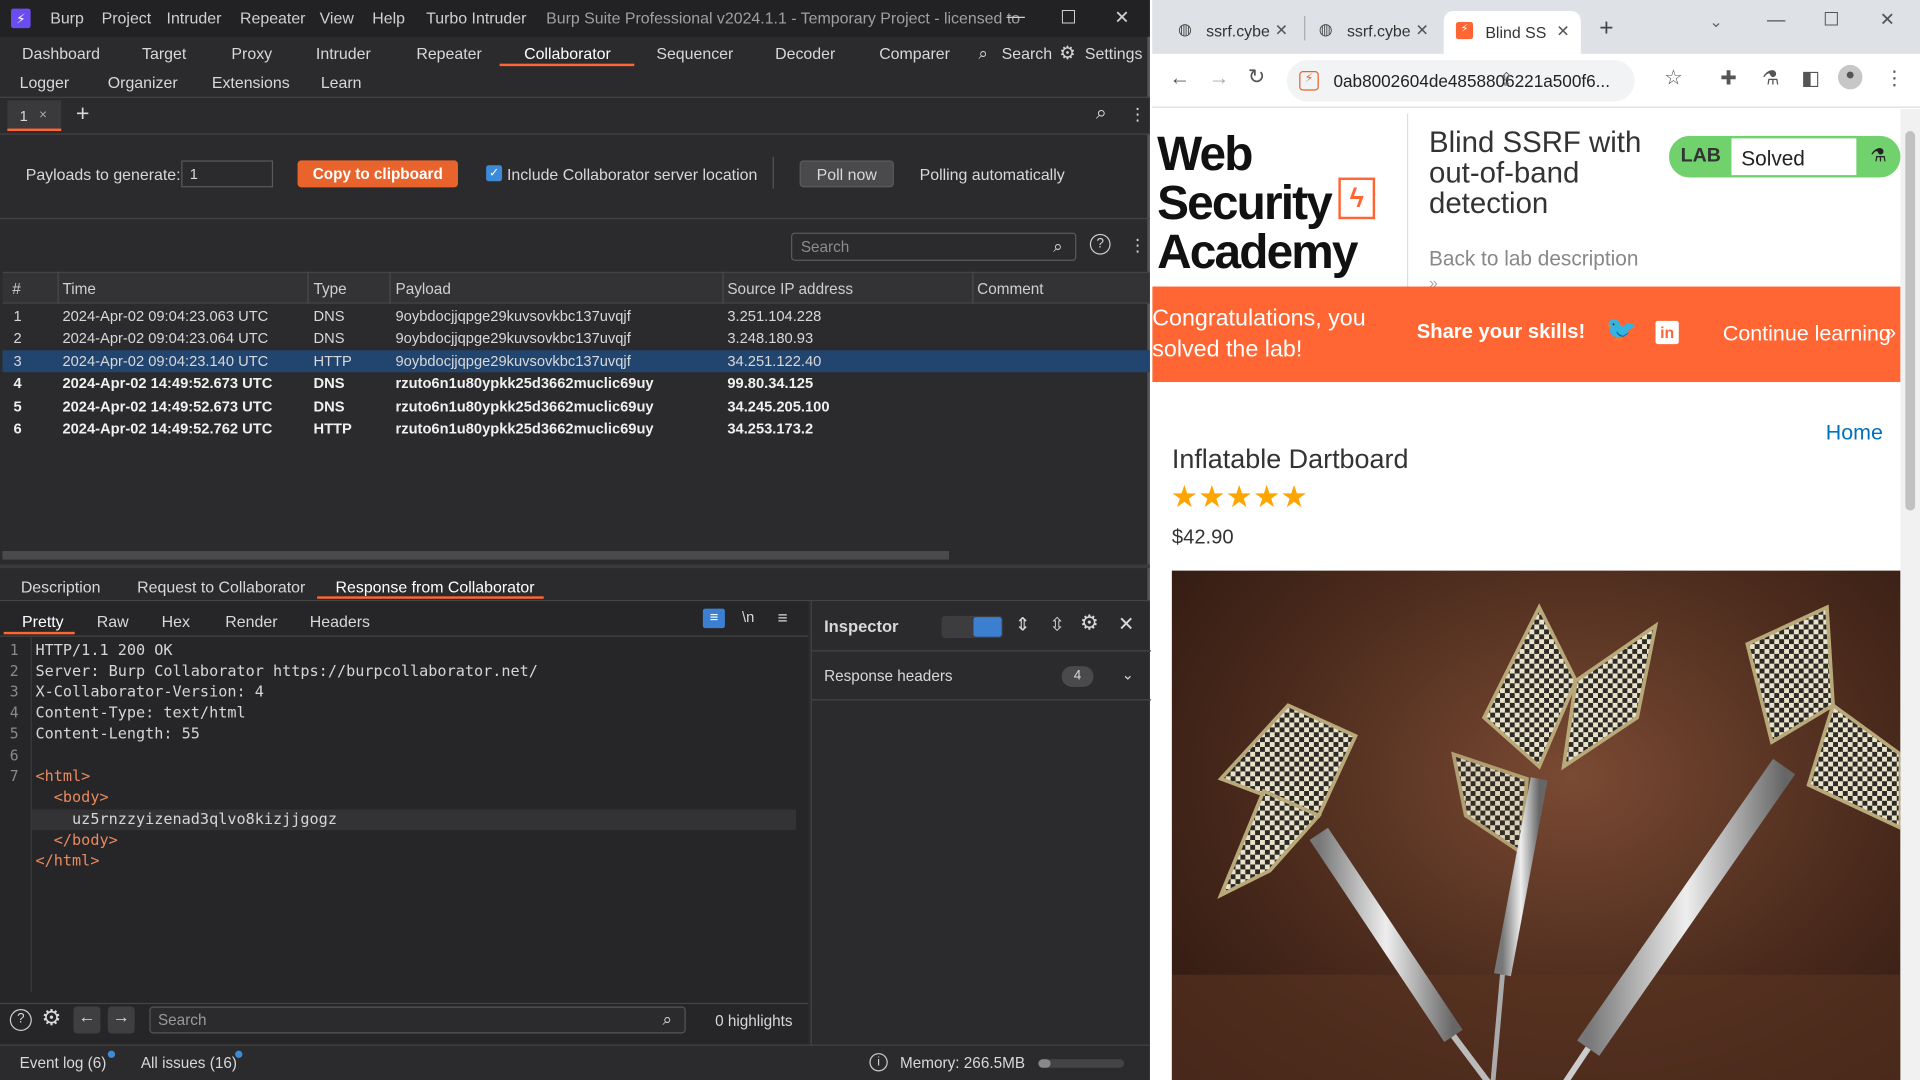 The width and height of the screenshot is (1920, 1080). I want to click on subtab-1: 1 ×, so click(34, 116).